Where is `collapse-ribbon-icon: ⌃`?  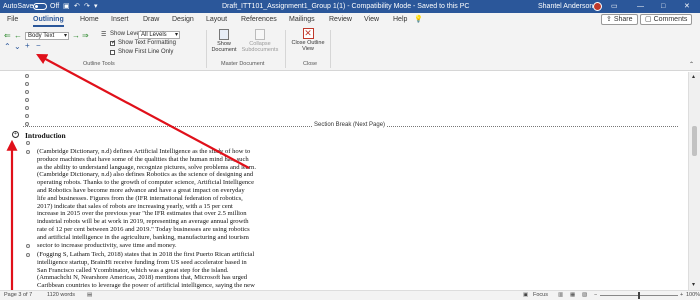 collapse-ribbon-icon: ⌃ is located at coordinates (691, 64).